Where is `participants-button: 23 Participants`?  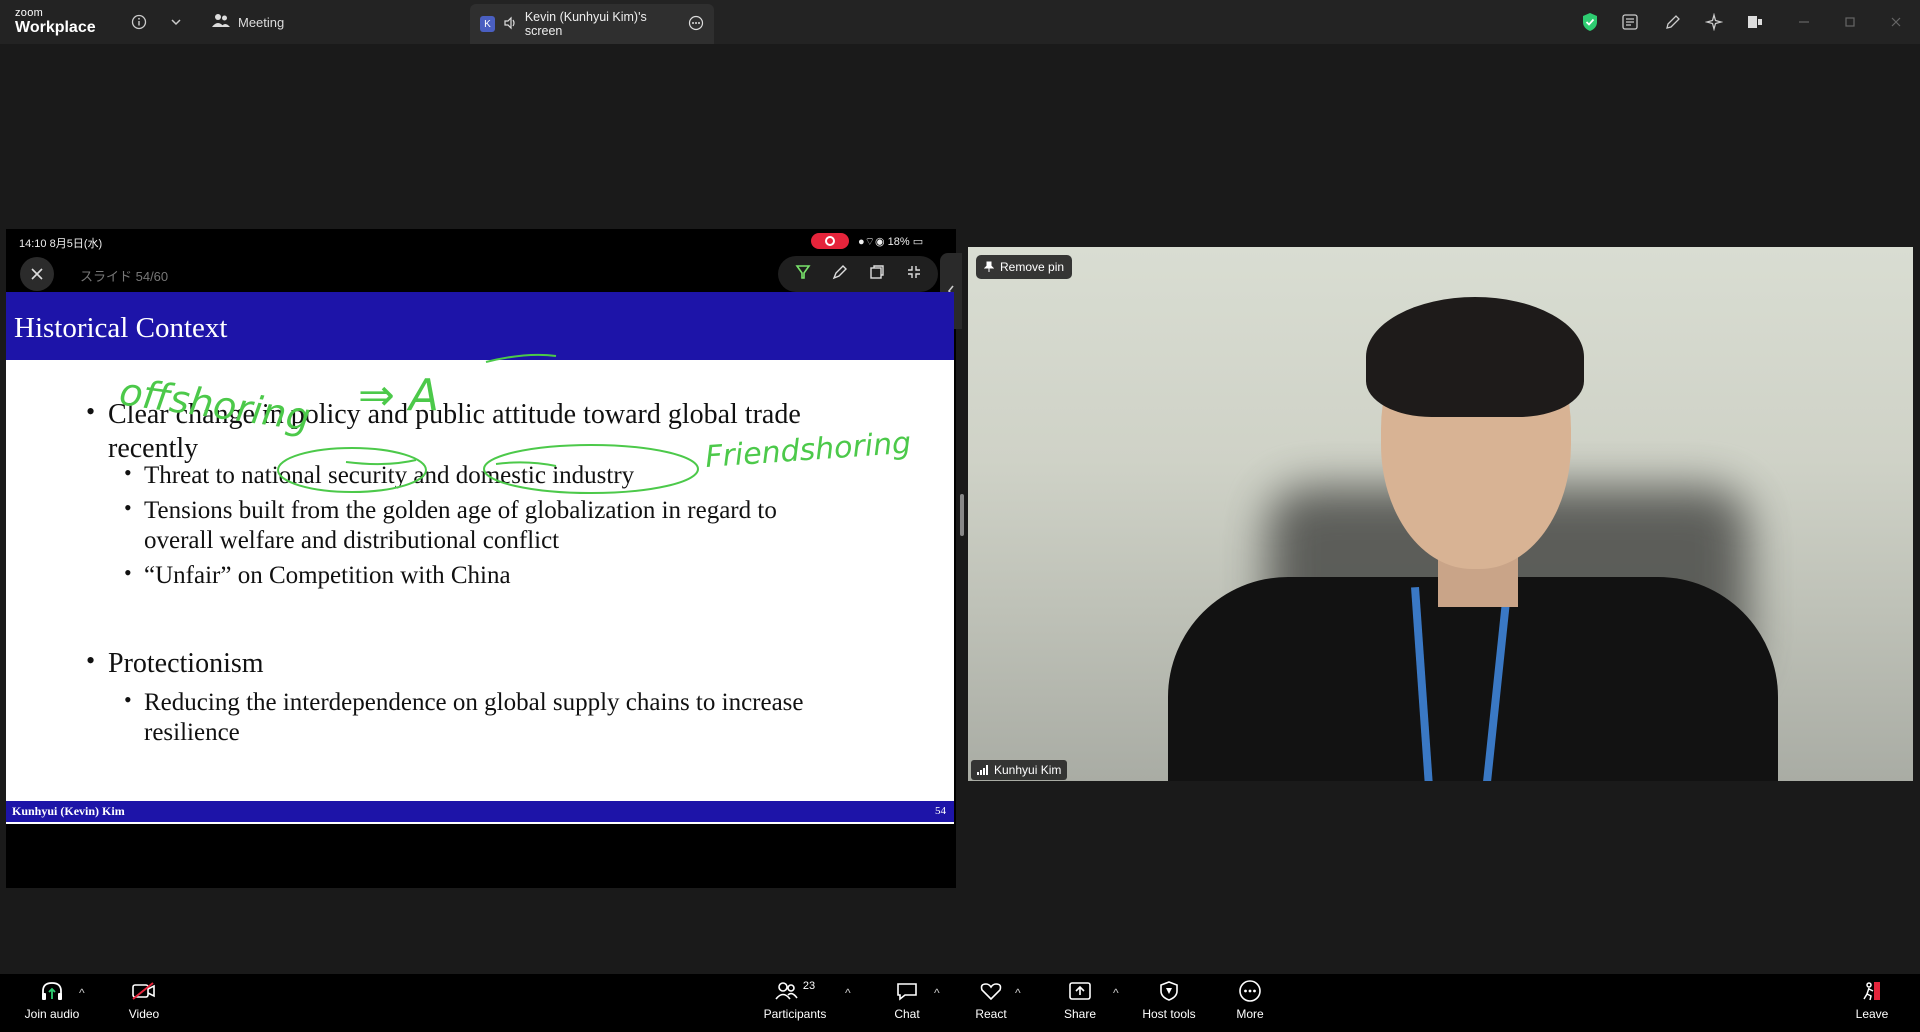 participants-button: 23 Participants is located at coordinates (795, 1003).